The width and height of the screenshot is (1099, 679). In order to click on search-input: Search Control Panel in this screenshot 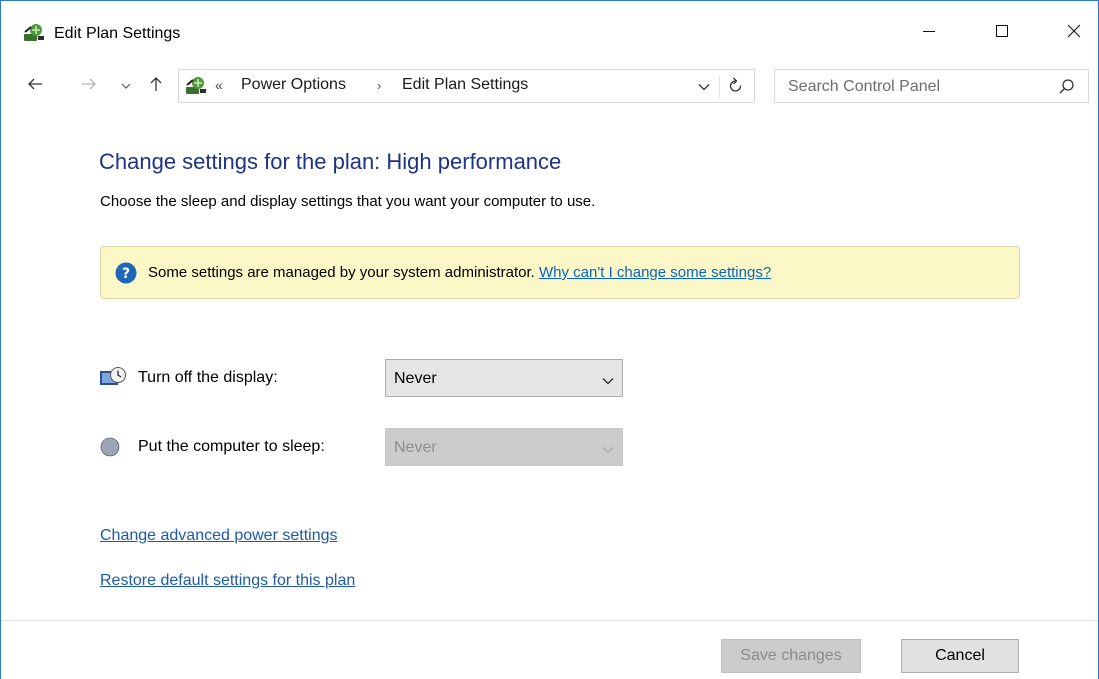, I will do `click(864, 87)`.